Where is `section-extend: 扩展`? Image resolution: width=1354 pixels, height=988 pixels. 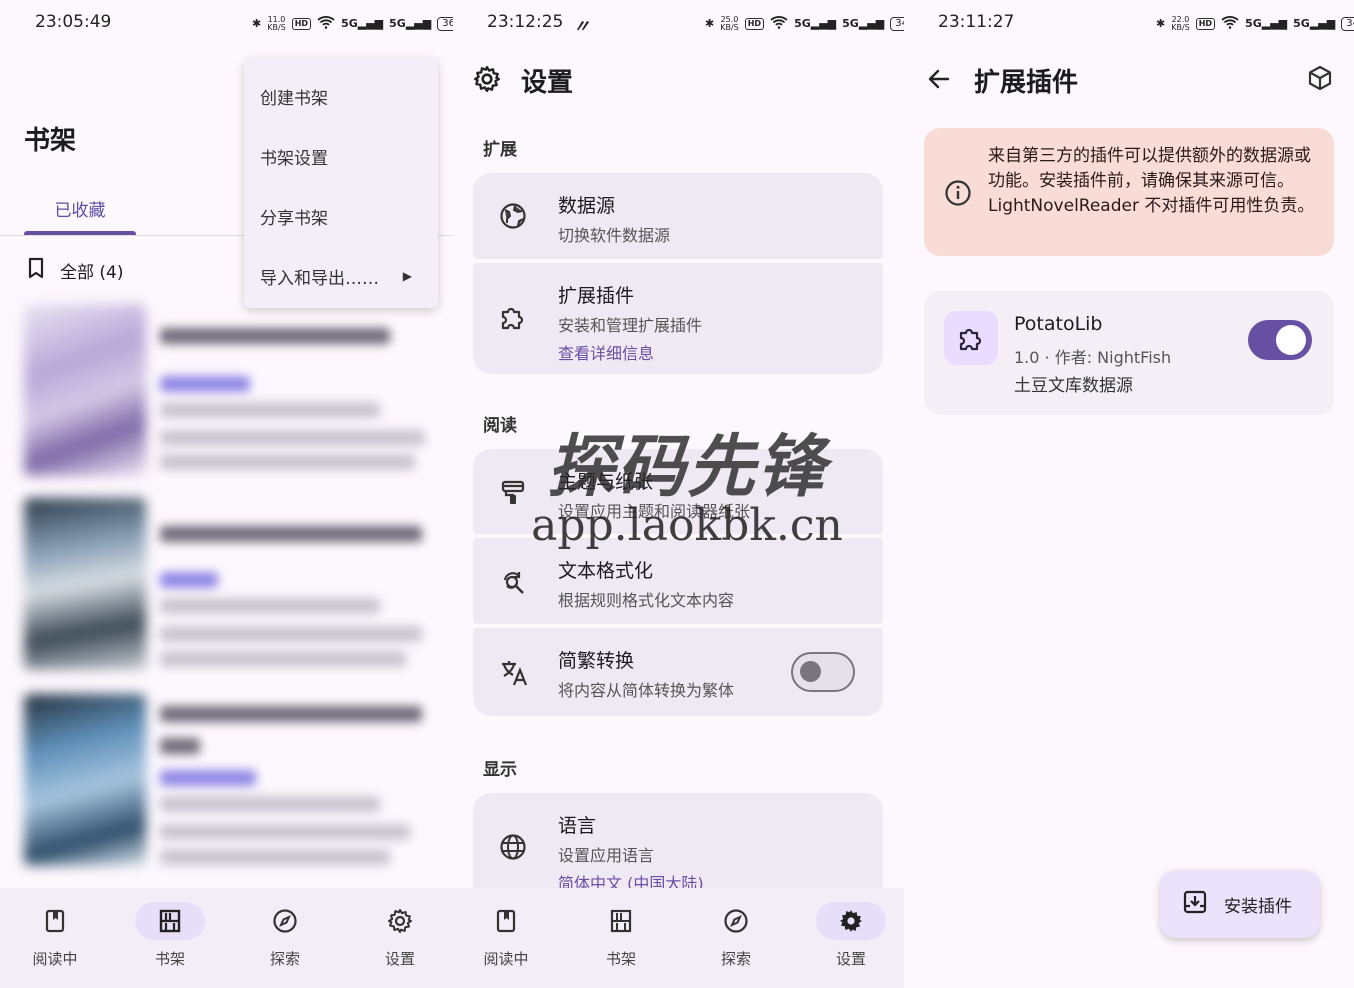 section-extend: 扩展 is located at coordinates (500, 150).